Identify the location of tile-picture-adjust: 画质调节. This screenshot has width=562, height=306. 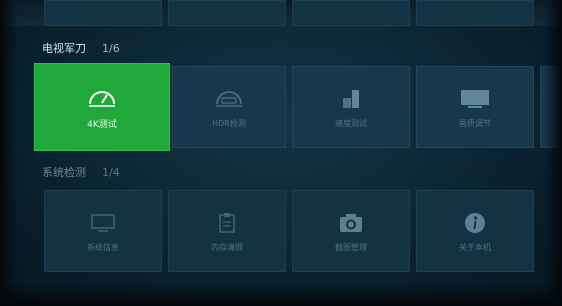
(475, 107).